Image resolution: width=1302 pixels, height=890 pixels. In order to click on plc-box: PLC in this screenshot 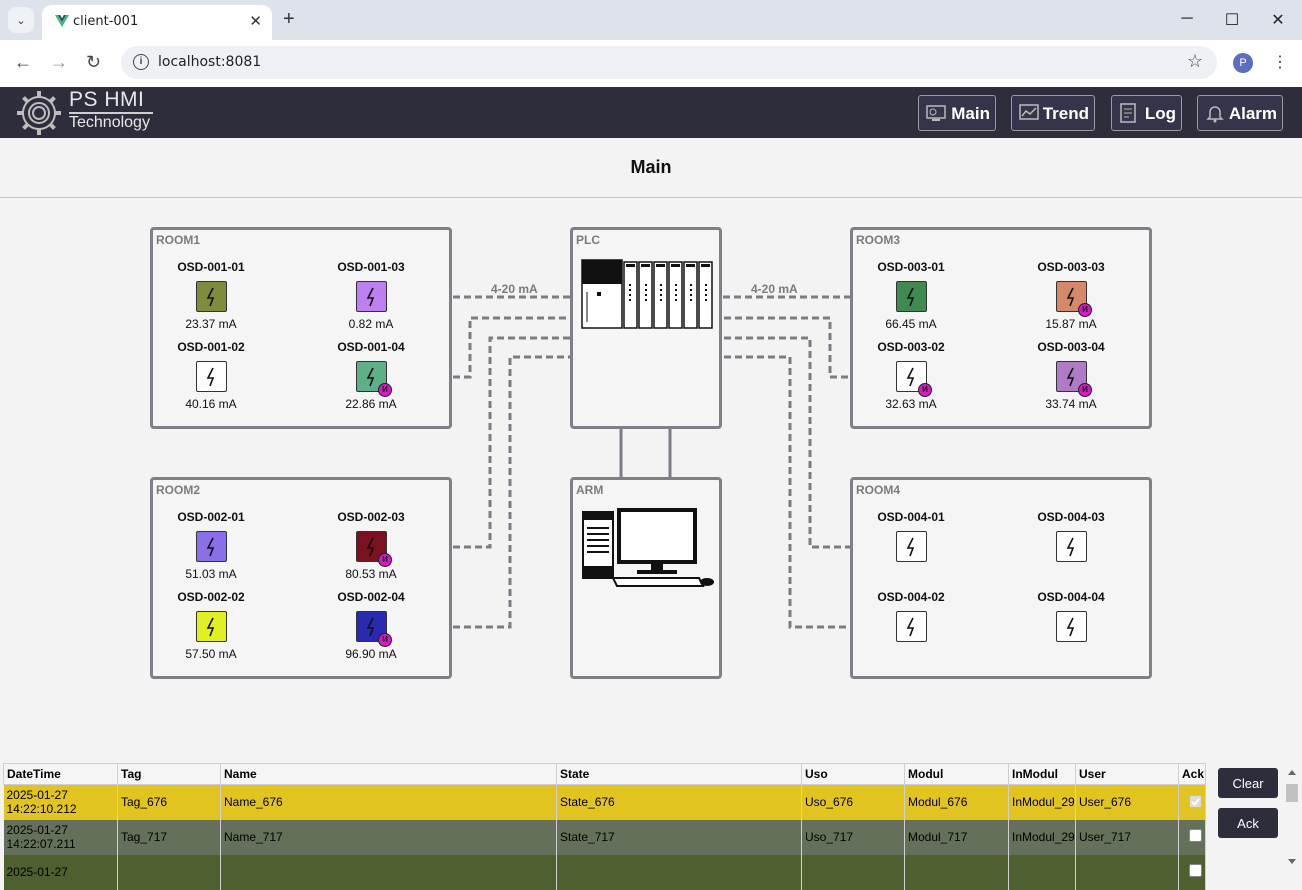, I will do `click(646, 328)`.